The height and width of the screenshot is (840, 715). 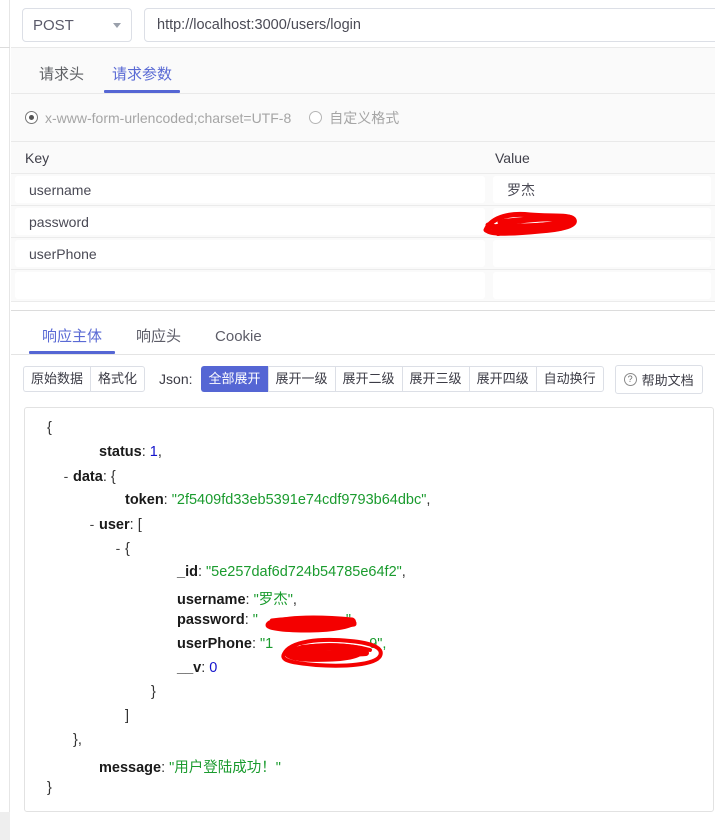 I want to click on json-value: "1, so click(x=267, y=644).